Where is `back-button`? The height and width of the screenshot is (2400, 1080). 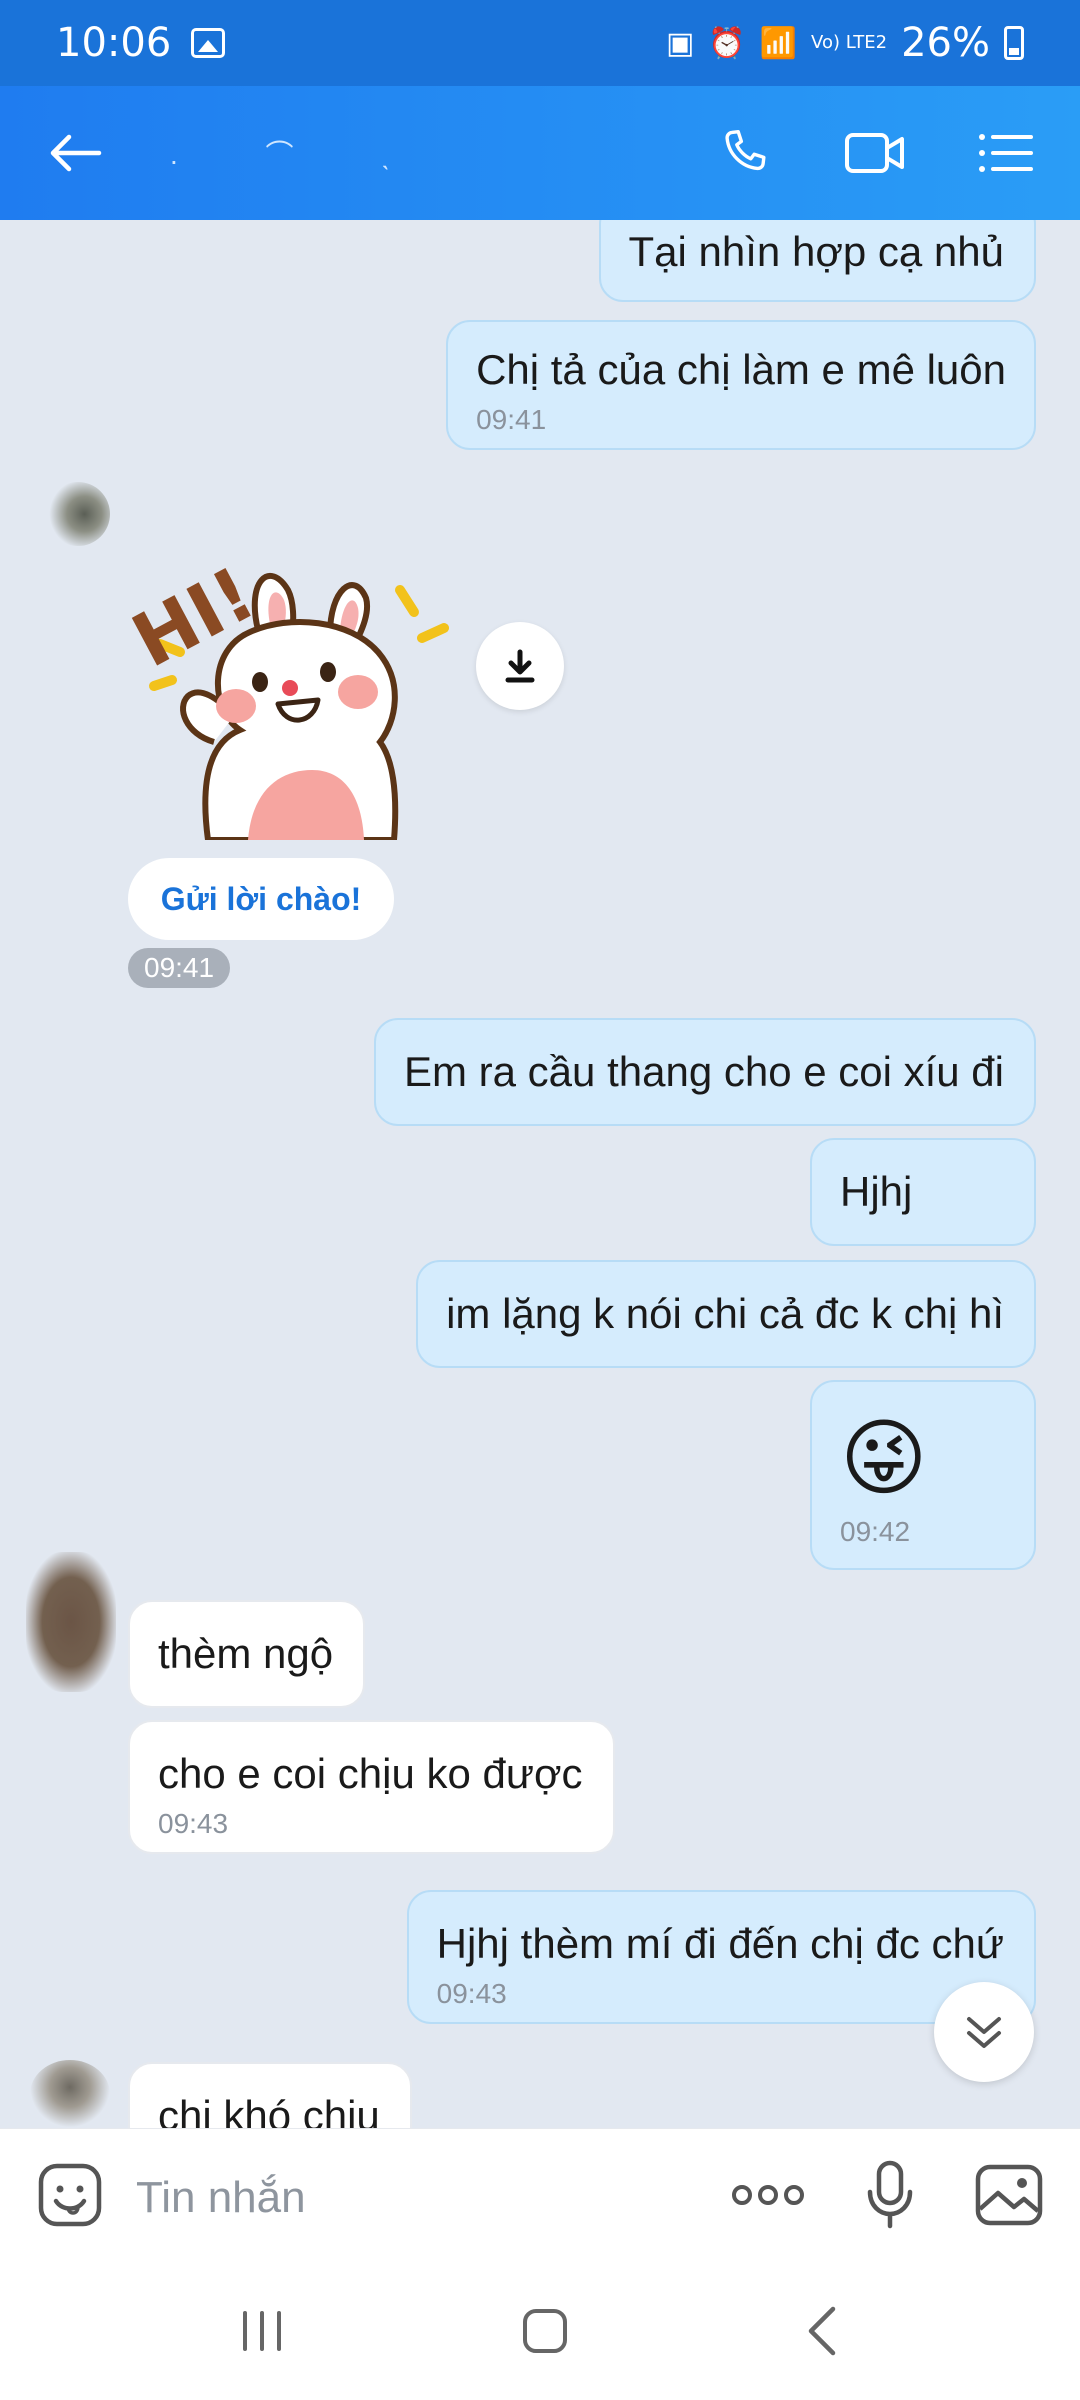
back-button is located at coordinates (75, 153).